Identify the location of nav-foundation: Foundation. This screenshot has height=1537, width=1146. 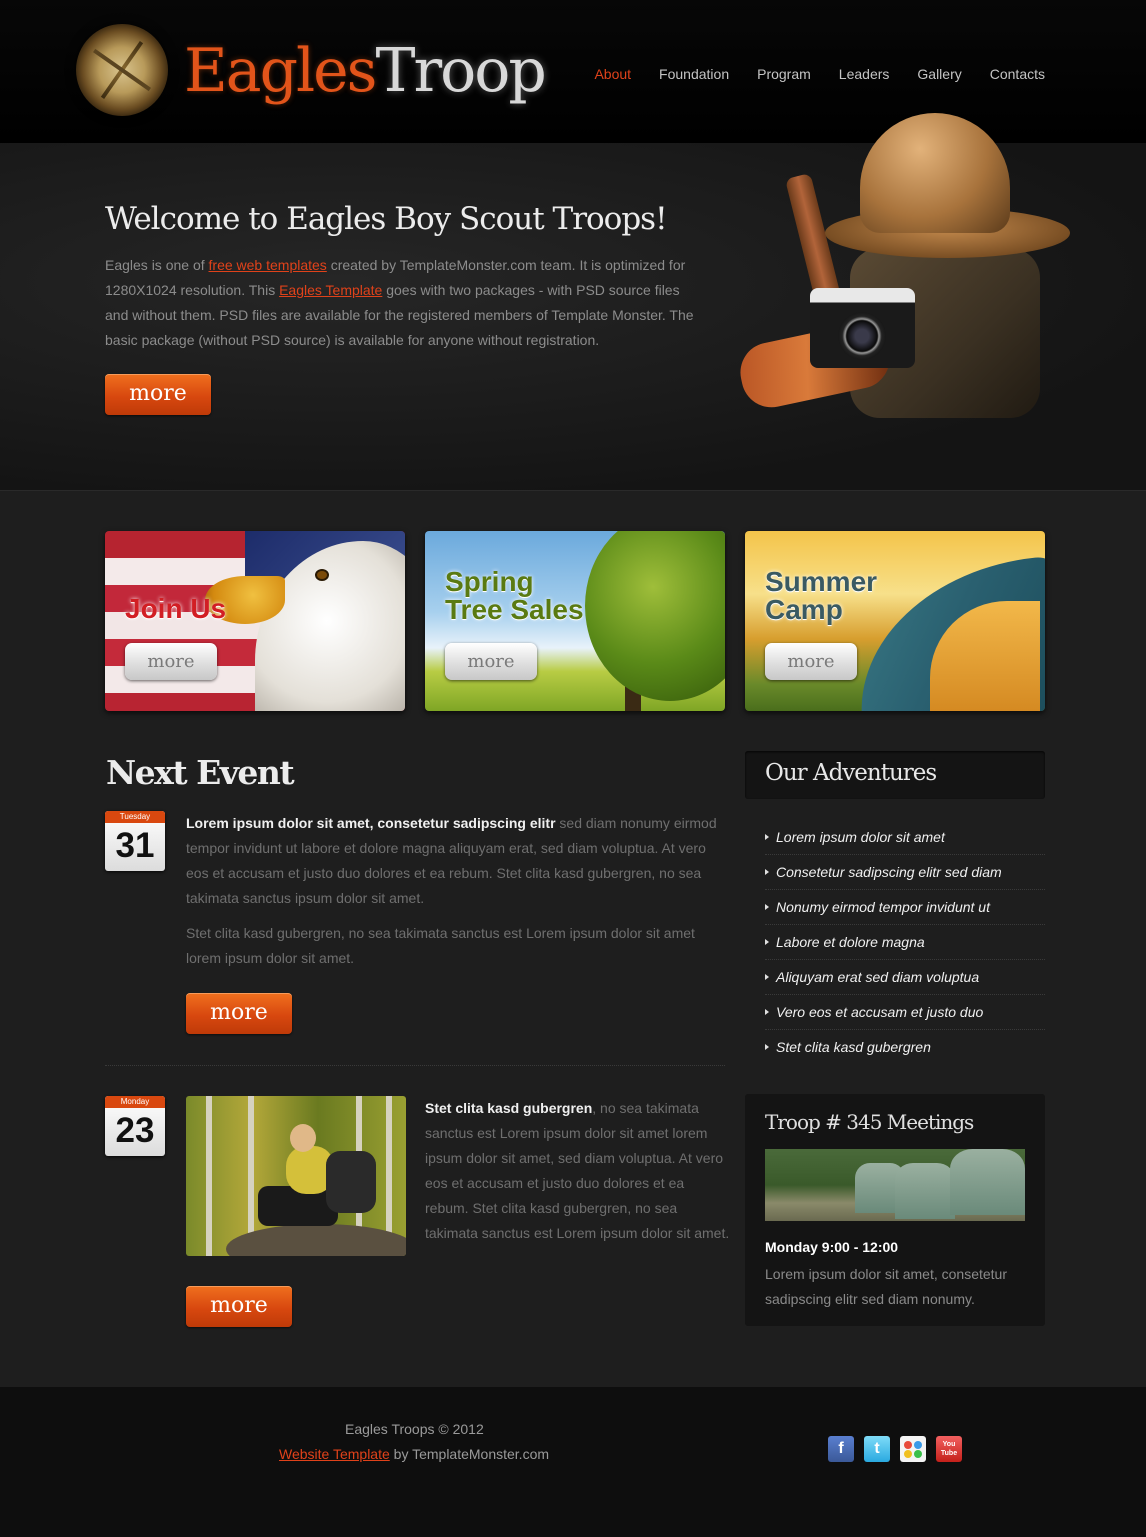
(694, 74).